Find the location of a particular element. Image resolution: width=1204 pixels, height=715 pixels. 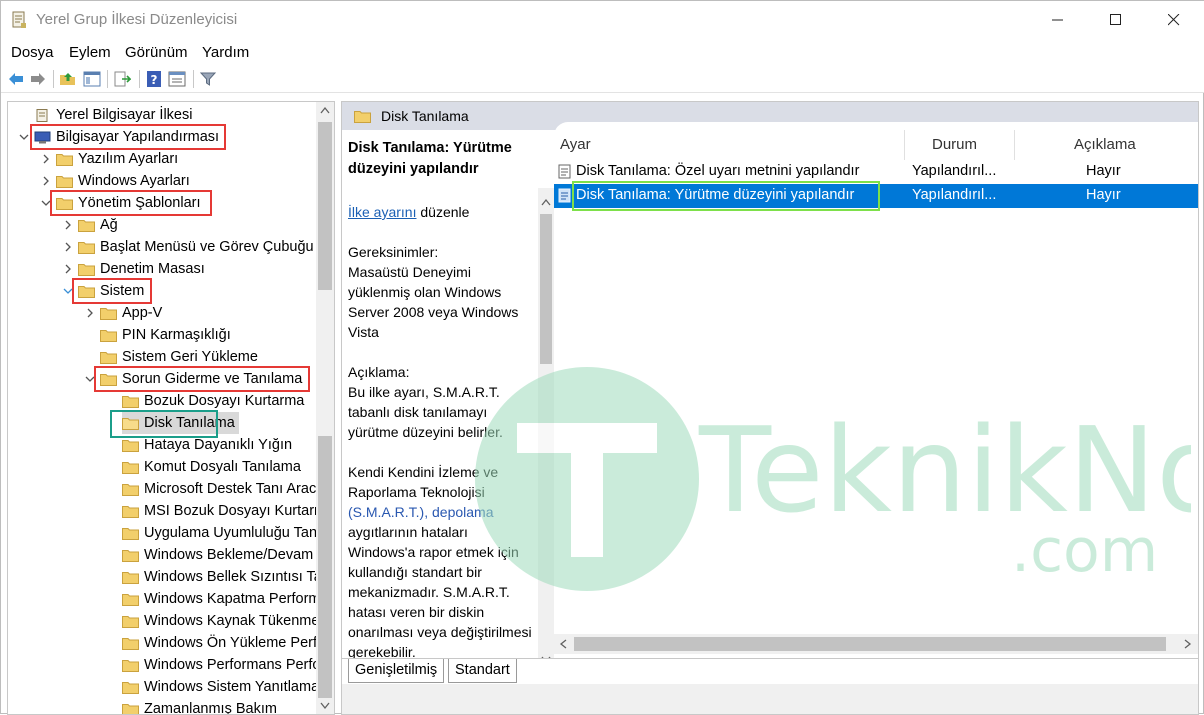

tree-item: Bozuk Dosyayı Kurtarma is located at coordinates (213, 401).